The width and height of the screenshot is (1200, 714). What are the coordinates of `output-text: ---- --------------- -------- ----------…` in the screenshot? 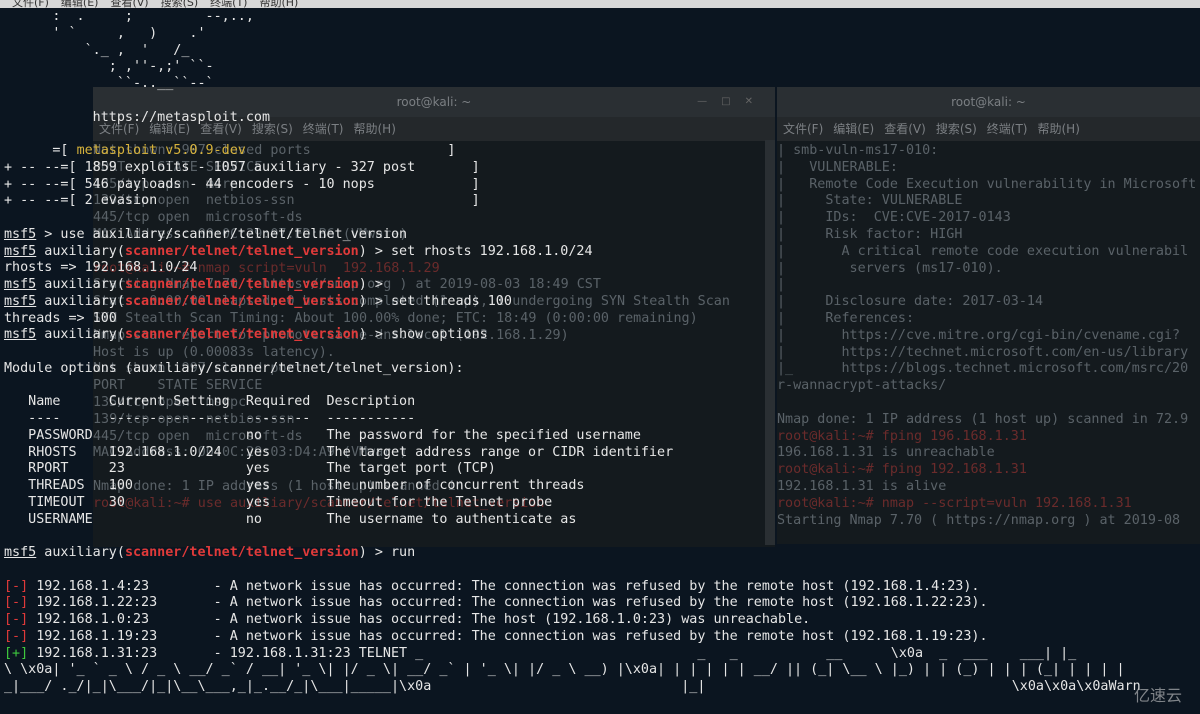 It's located at (210, 418).